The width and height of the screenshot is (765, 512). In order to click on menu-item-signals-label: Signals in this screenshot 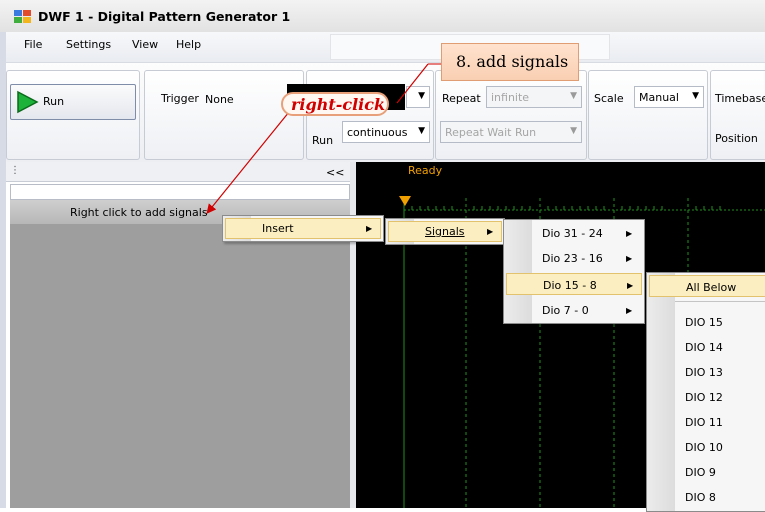, I will do `click(445, 231)`.